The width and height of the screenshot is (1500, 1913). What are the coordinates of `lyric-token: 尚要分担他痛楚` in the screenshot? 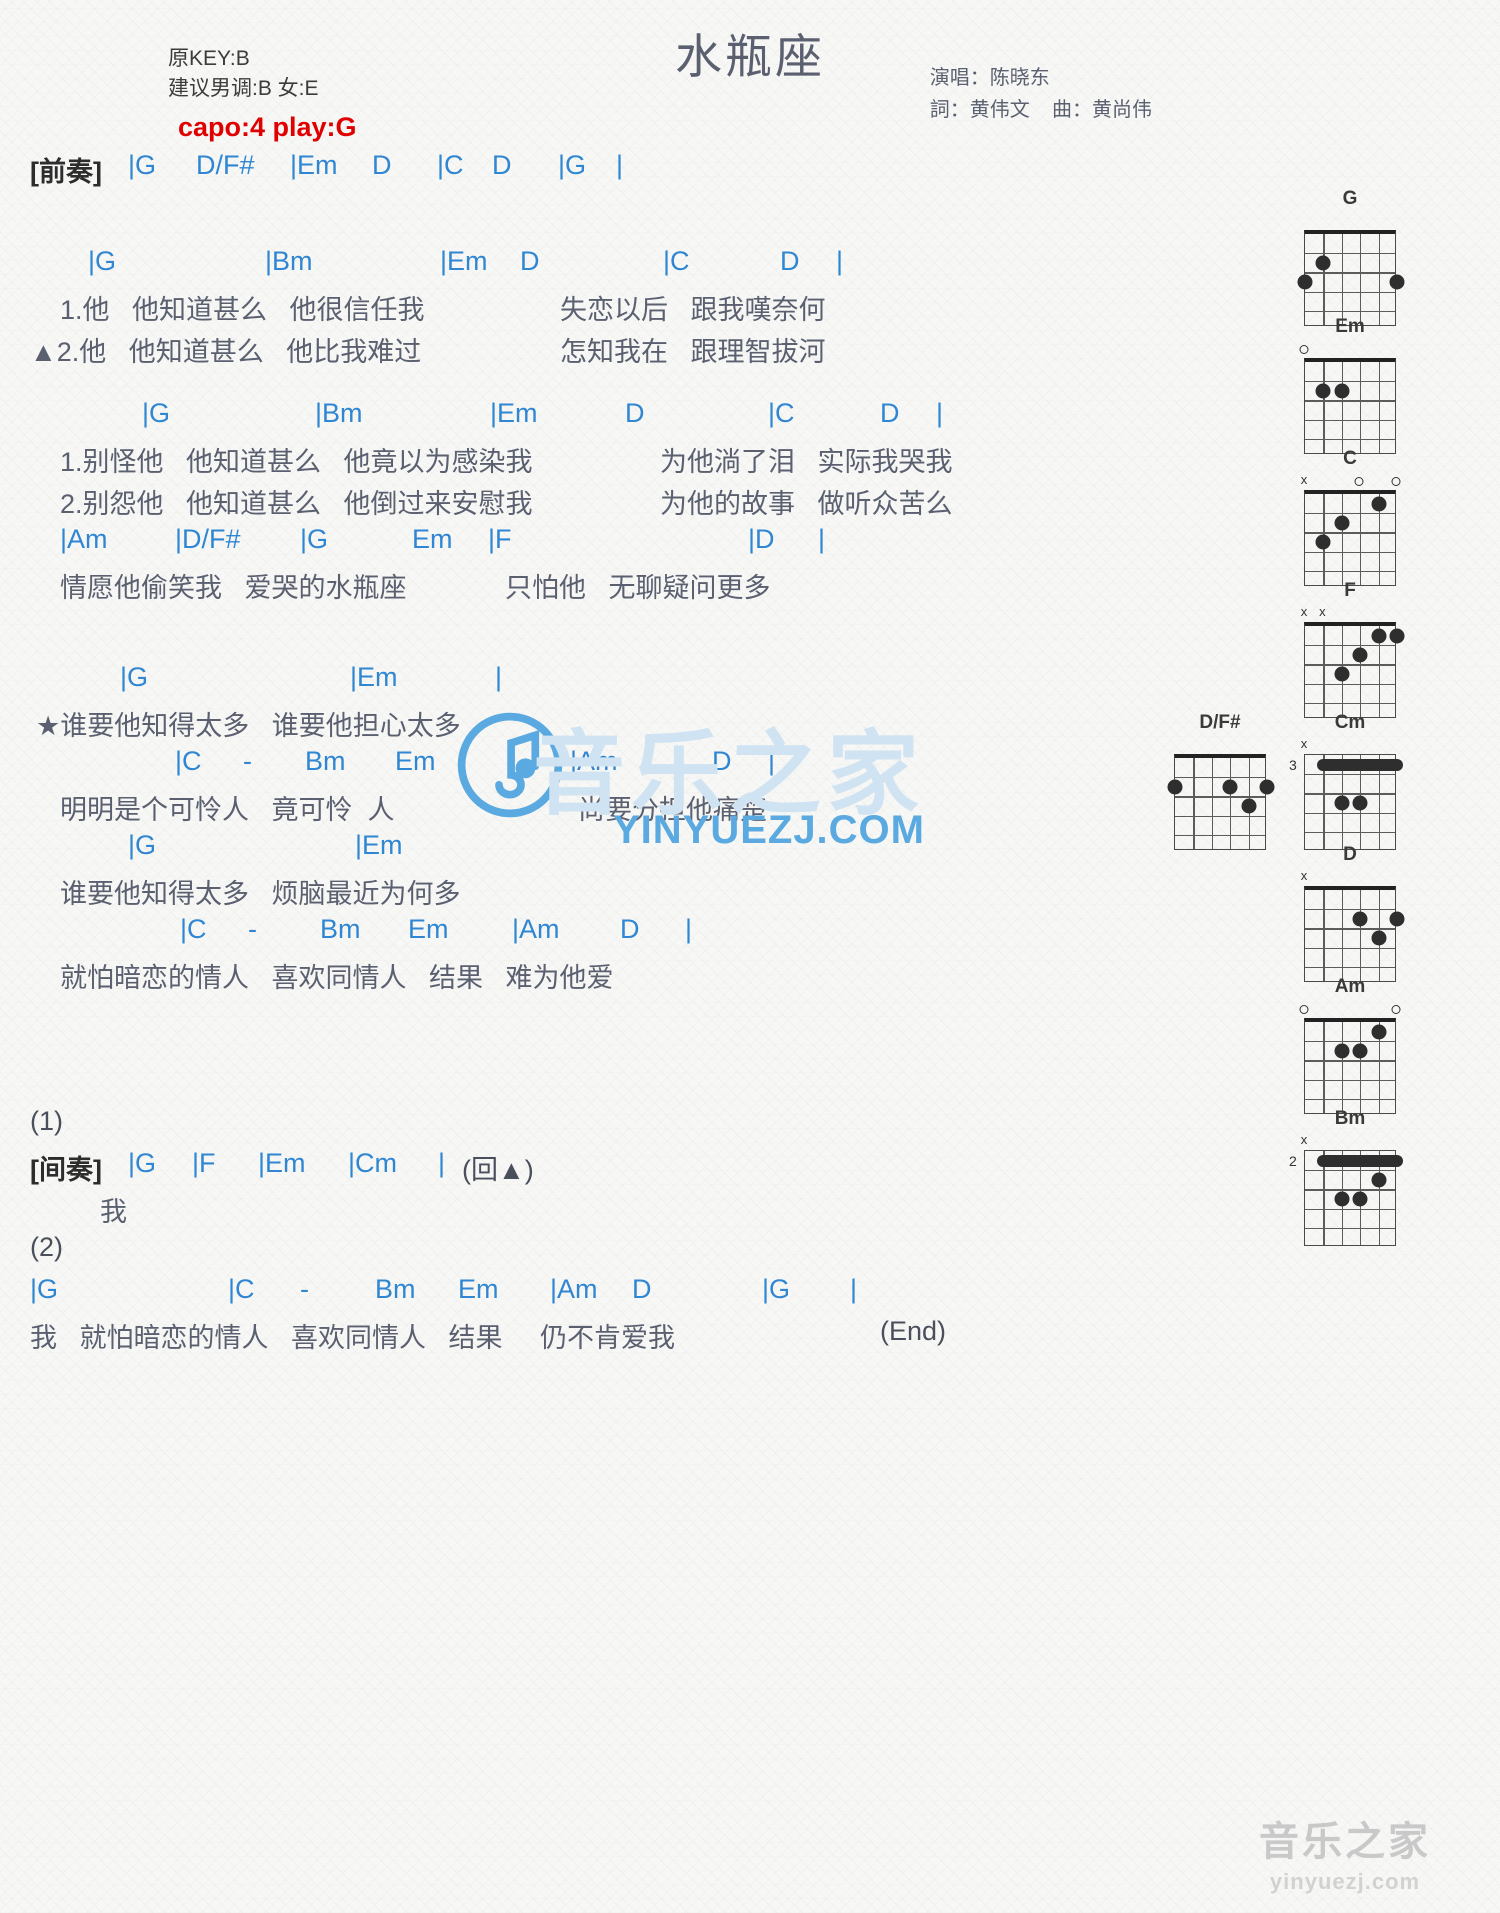 It's located at (672, 810).